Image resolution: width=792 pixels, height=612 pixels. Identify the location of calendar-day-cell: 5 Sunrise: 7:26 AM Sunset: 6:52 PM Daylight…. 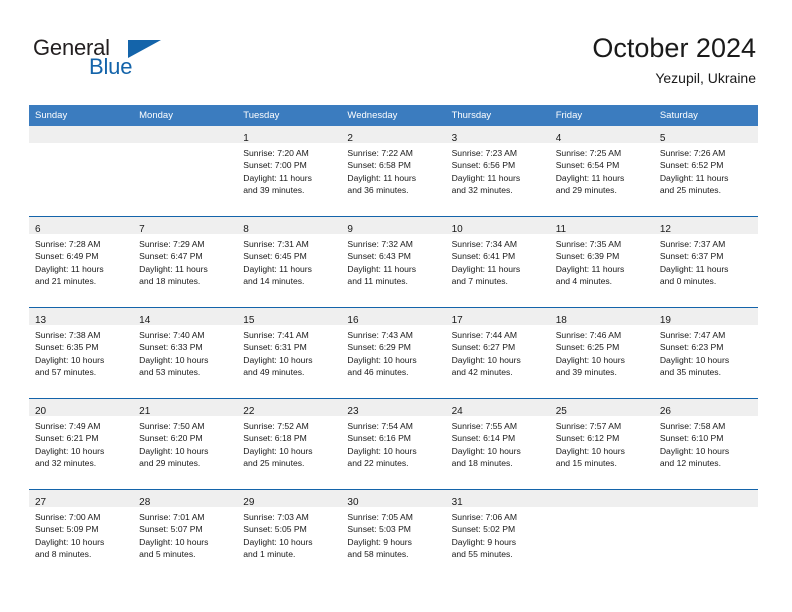
(705, 171).